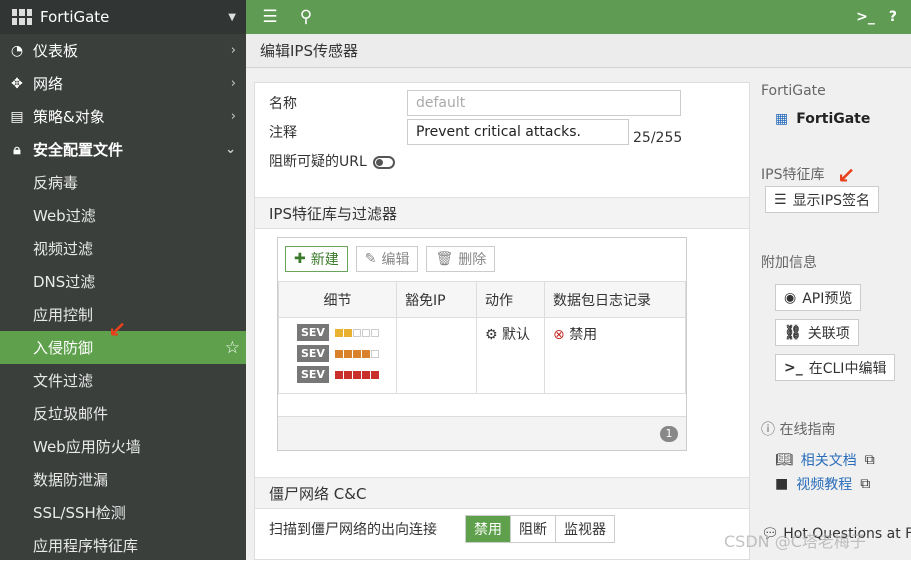 The height and width of the screenshot is (562, 911). I want to click on help-button: ?, so click(893, 17).